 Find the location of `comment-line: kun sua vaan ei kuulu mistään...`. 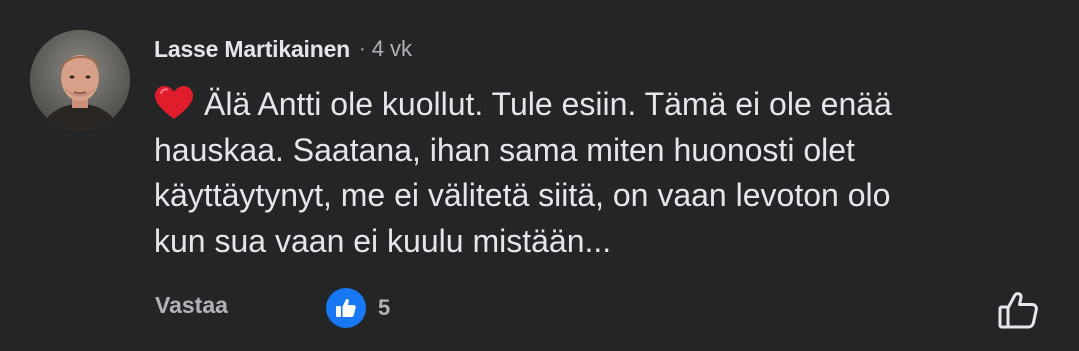

comment-line: kun sua vaan ei kuulu mistään... is located at coordinates (383, 240).